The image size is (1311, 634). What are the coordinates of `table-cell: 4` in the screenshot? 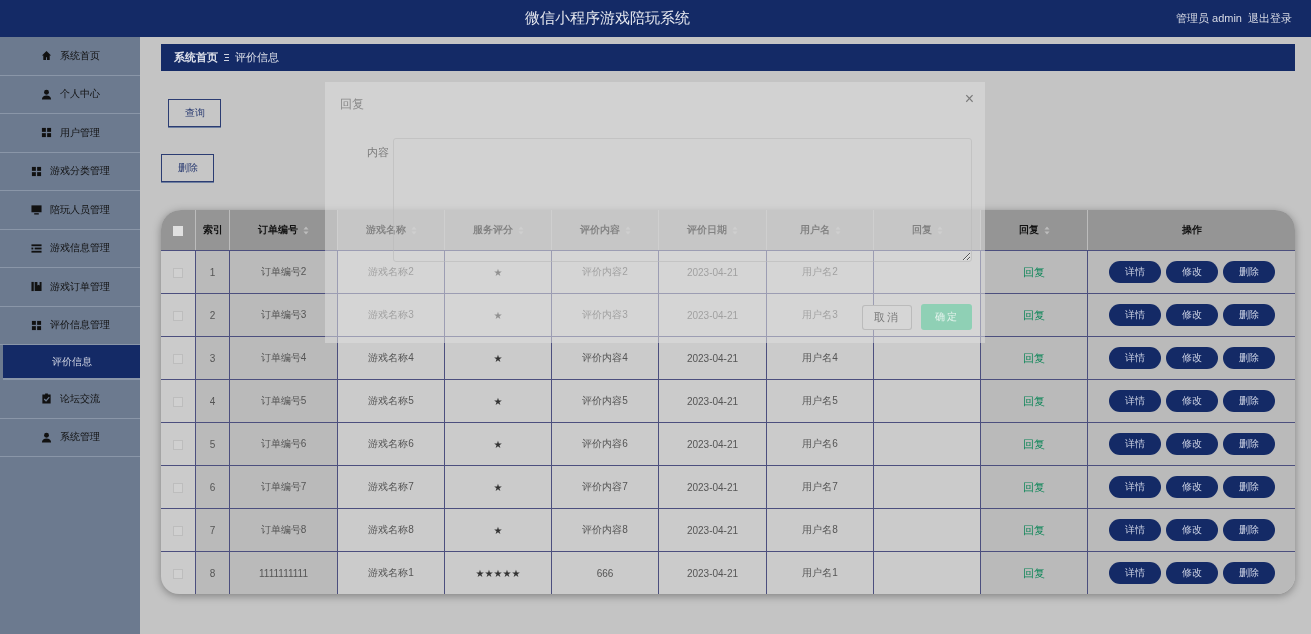 It's located at (212, 401).